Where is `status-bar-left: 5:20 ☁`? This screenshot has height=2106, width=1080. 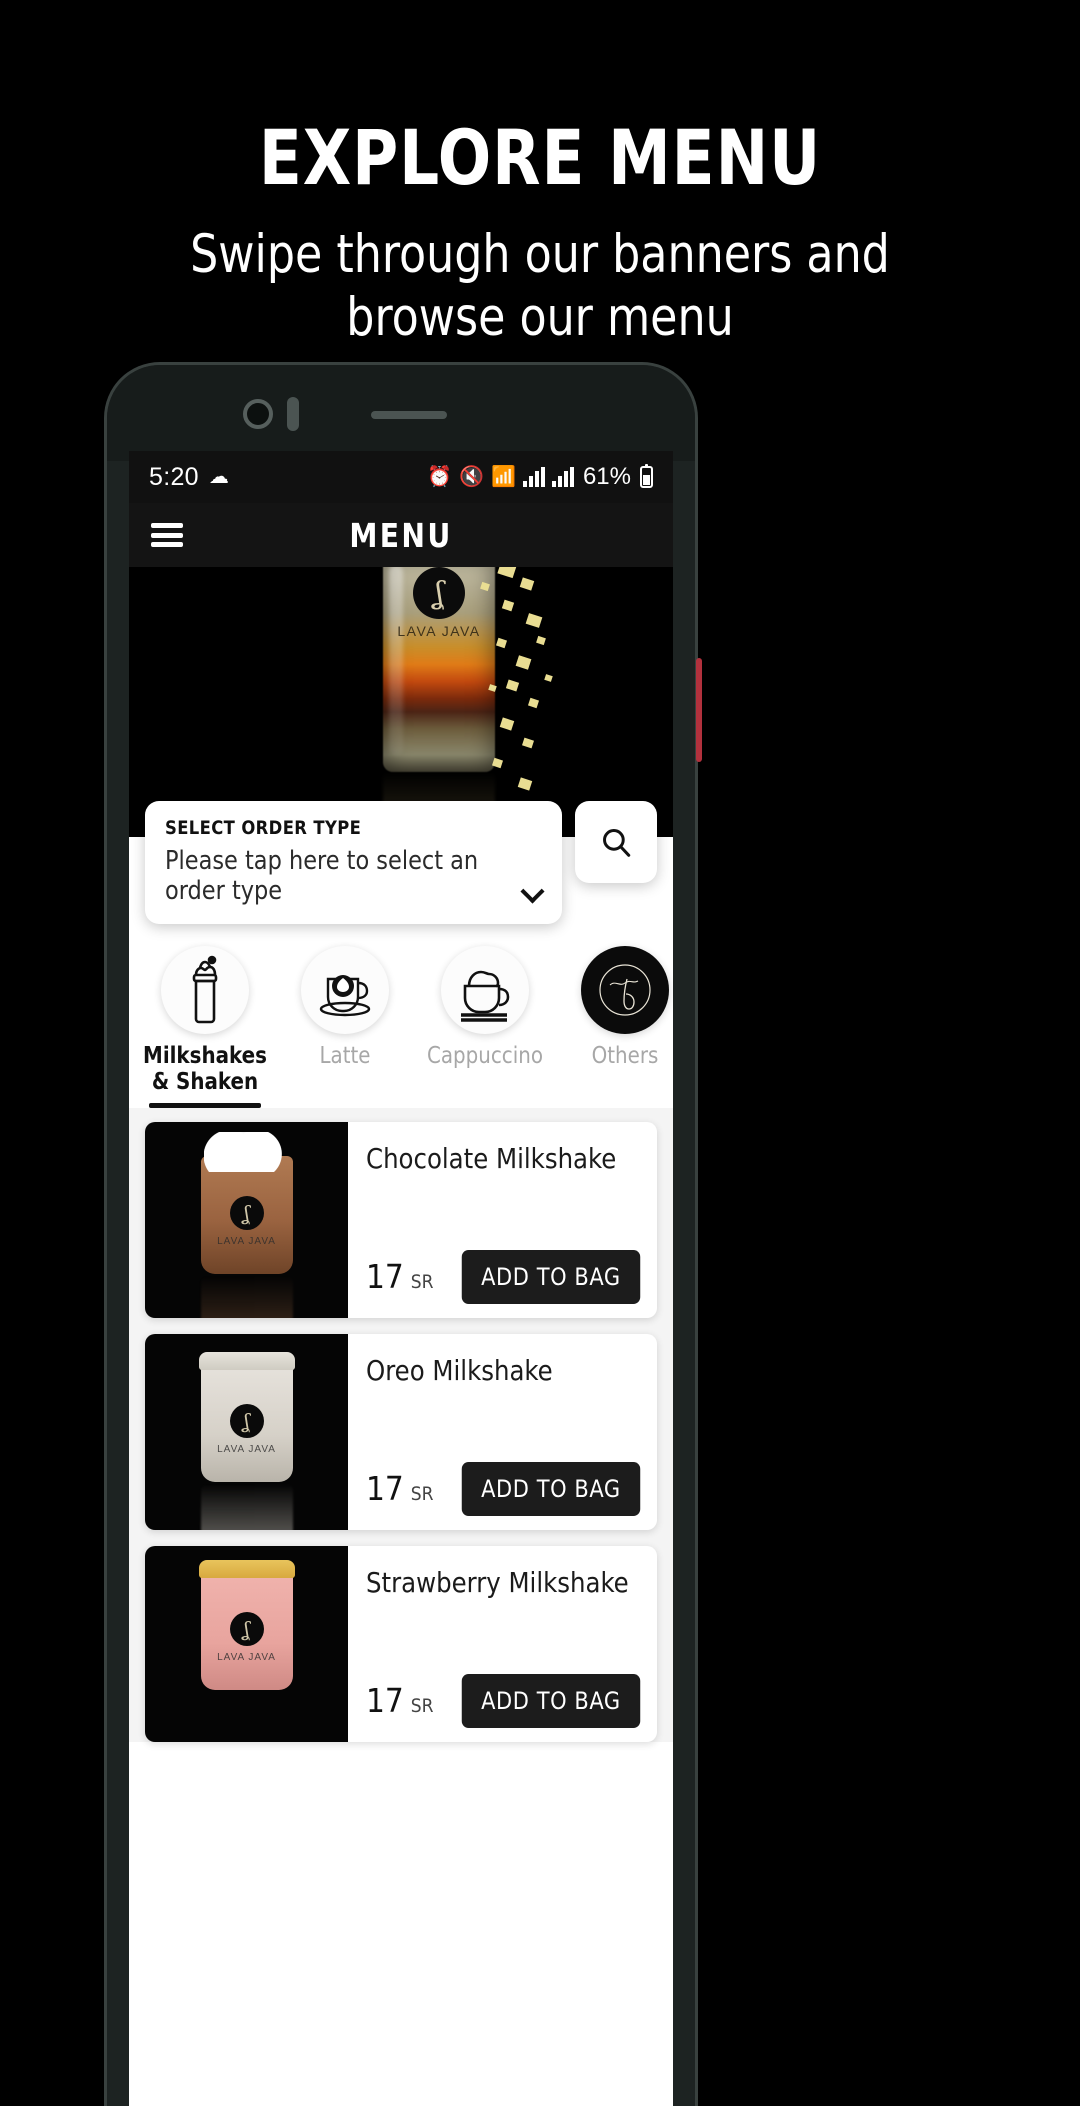
status-bar-left: 5:20 ☁ is located at coordinates (189, 477).